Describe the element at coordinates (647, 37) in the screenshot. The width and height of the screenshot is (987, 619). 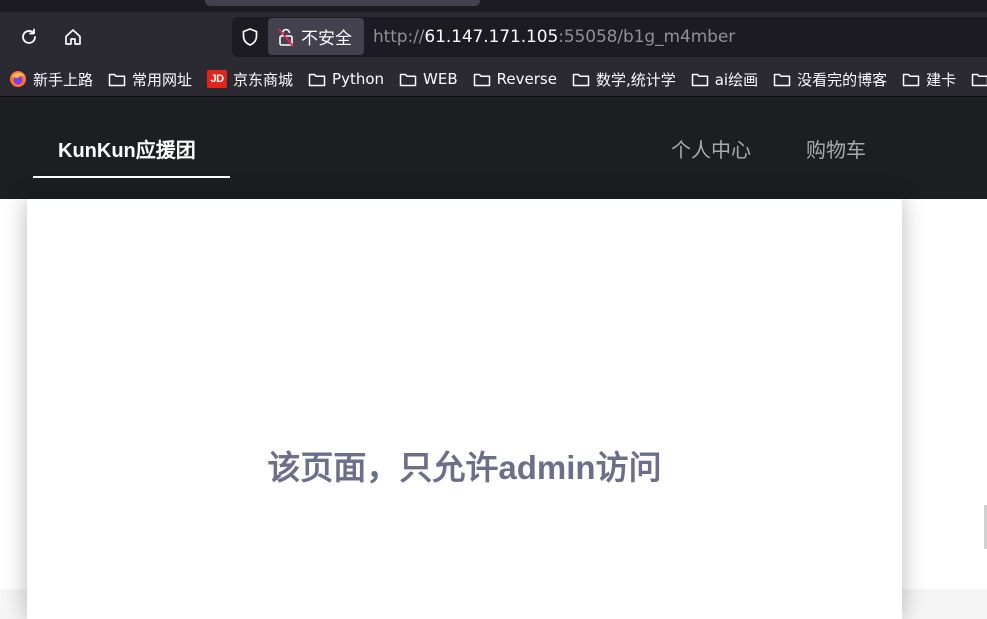
I see `url-path: :55058/b1g_m4mber` at that location.